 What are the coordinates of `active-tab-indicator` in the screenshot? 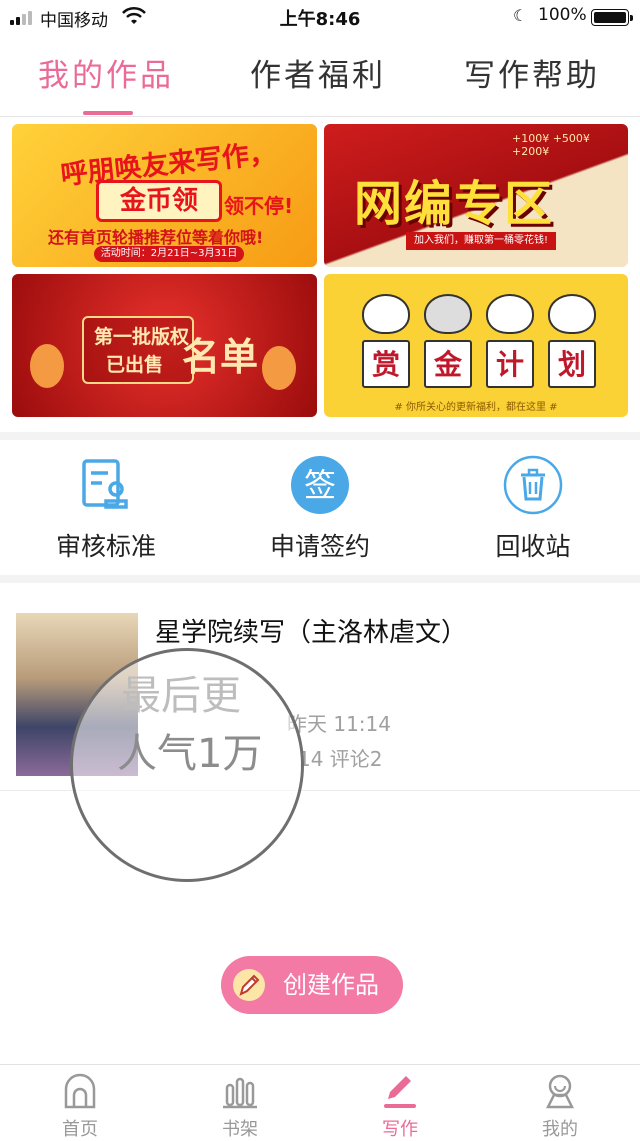 It's located at (108, 113).